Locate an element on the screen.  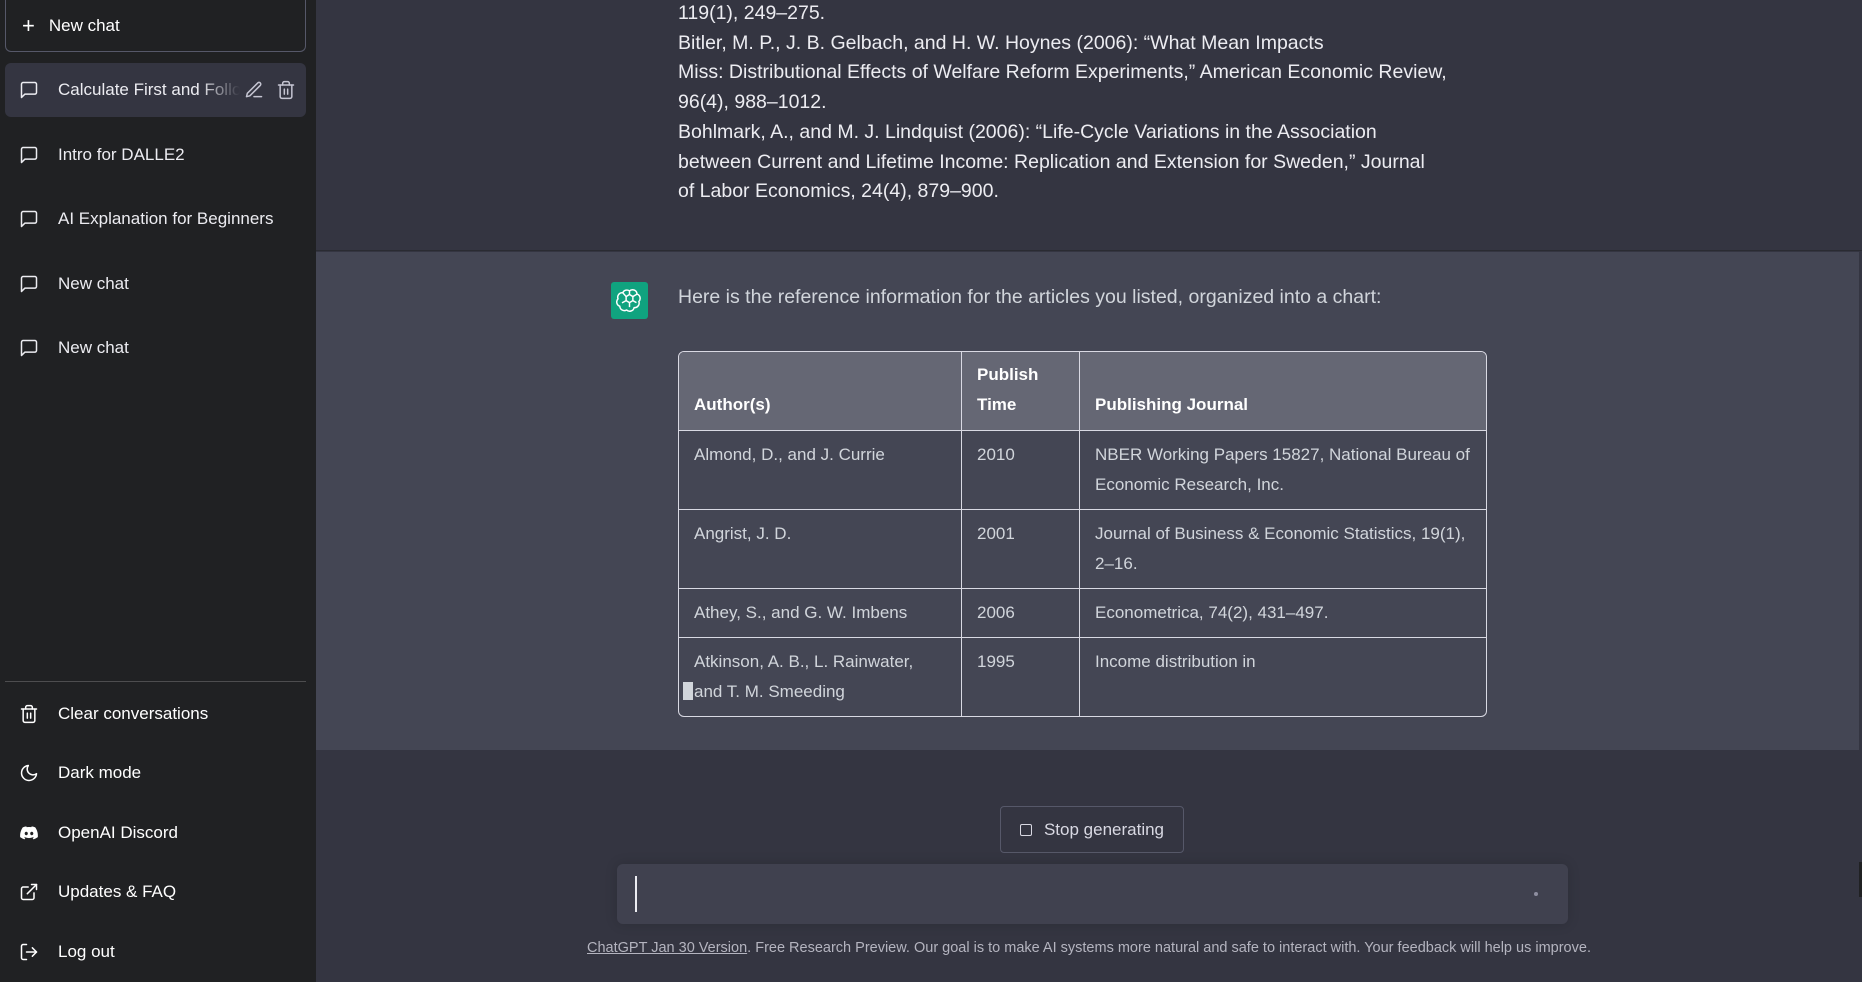
table-cell: 2010 is located at coordinates (1021, 469).